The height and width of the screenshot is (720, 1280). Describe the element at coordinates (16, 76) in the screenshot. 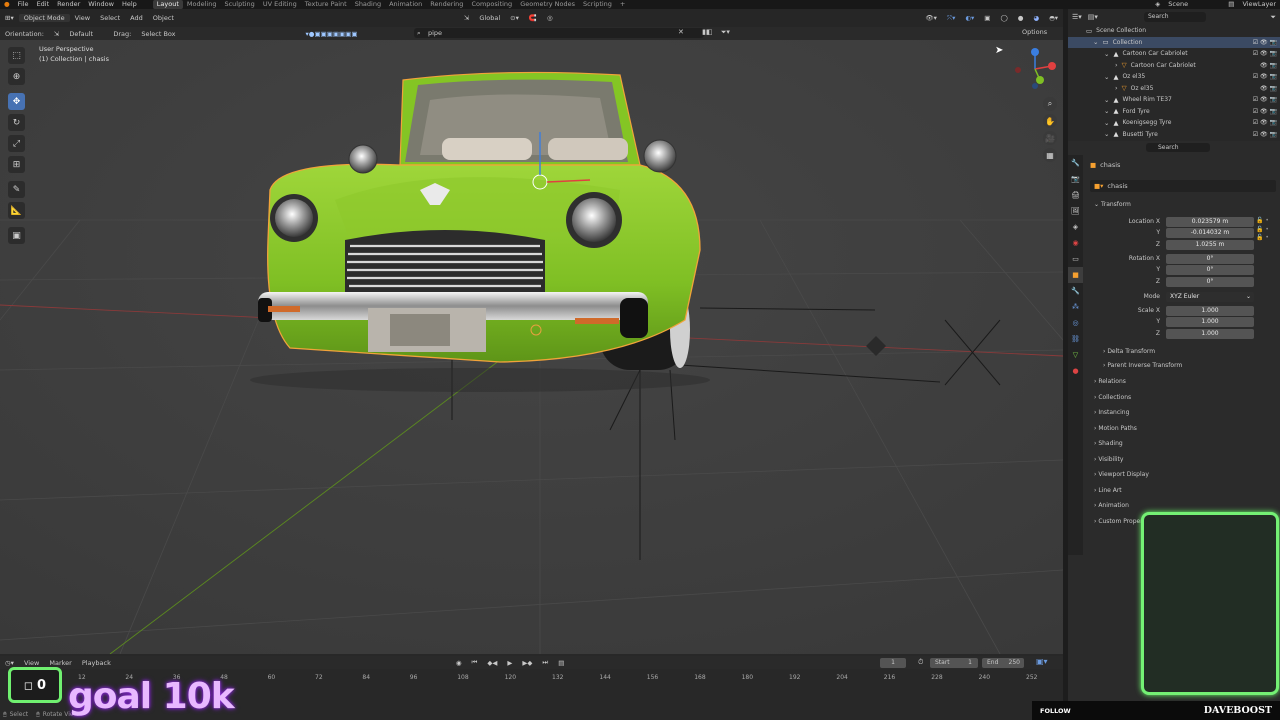

I see `cursor-tool-icon: ⊕` at that location.